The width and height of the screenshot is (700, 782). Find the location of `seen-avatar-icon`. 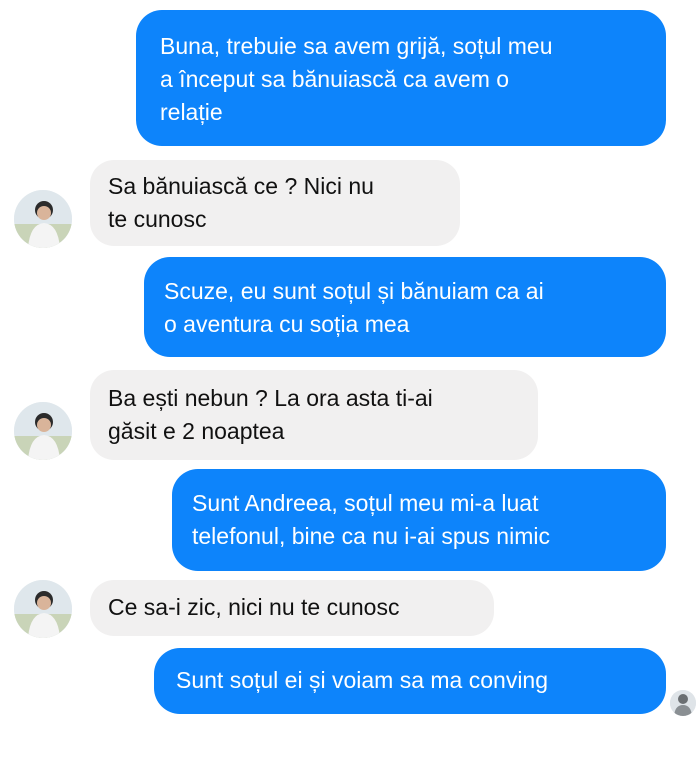

seen-avatar-icon is located at coordinates (683, 703).